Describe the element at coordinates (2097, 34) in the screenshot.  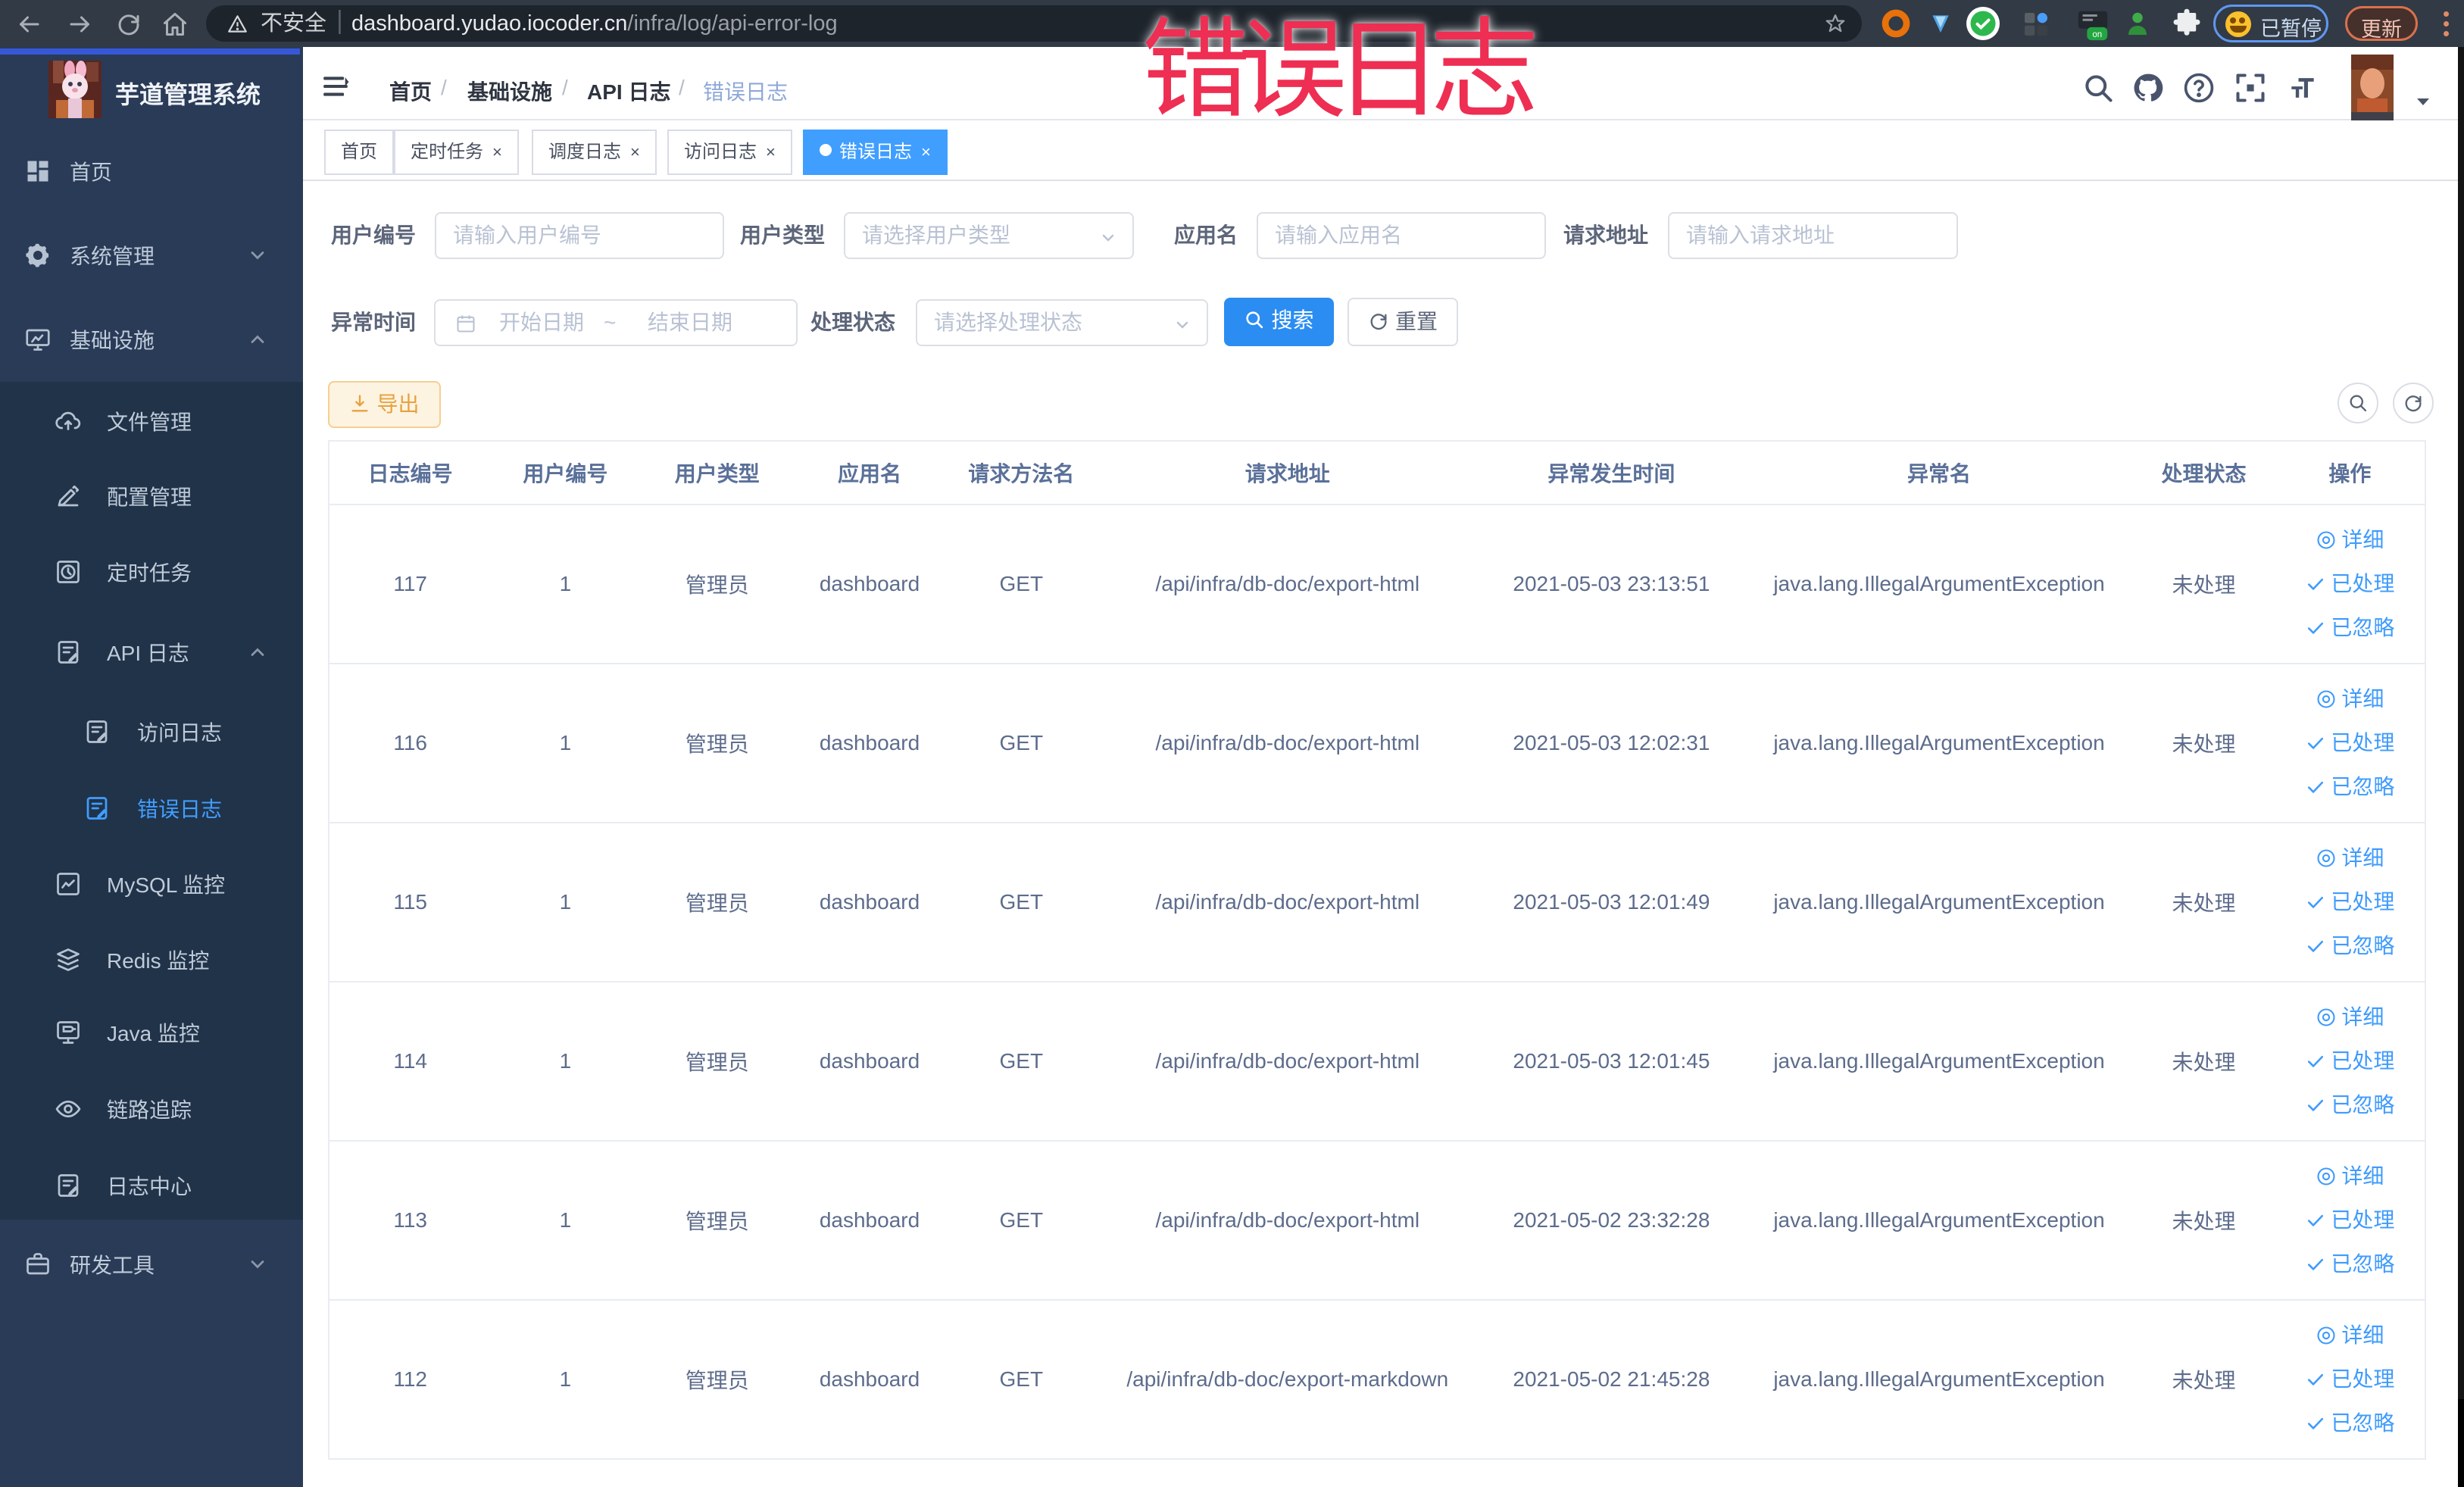
I see `svg-text: on` at that location.